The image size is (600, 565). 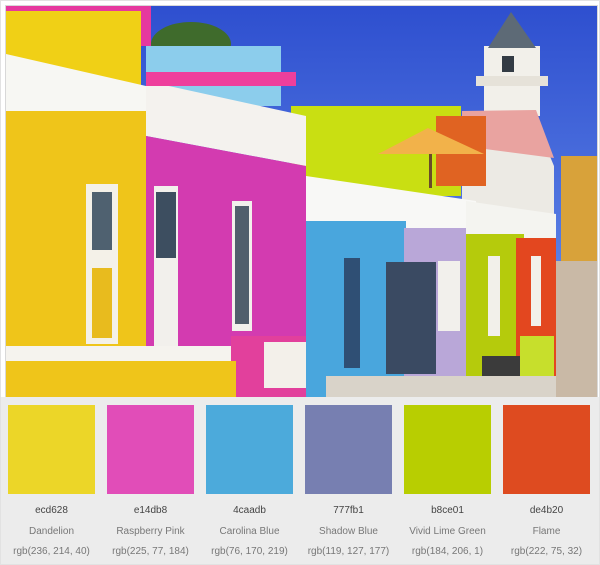 What do you see at coordinates (546, 551) in the screenshot?
I see `rgb-value: rgb(222, 75, 32)` at bounding box center [546, 551].